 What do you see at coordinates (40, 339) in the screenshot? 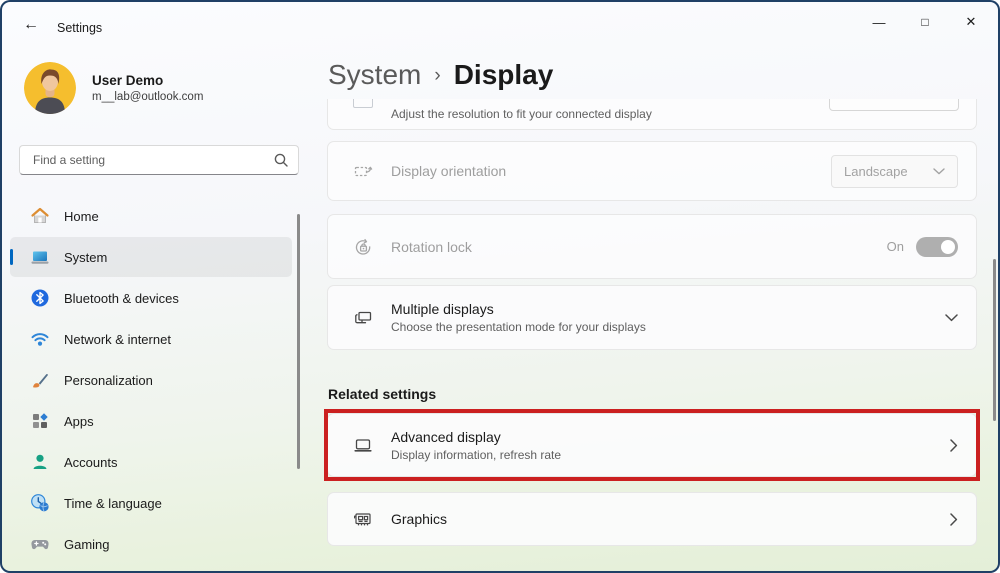
I see `network-icon` at bounding box center [40, 339].